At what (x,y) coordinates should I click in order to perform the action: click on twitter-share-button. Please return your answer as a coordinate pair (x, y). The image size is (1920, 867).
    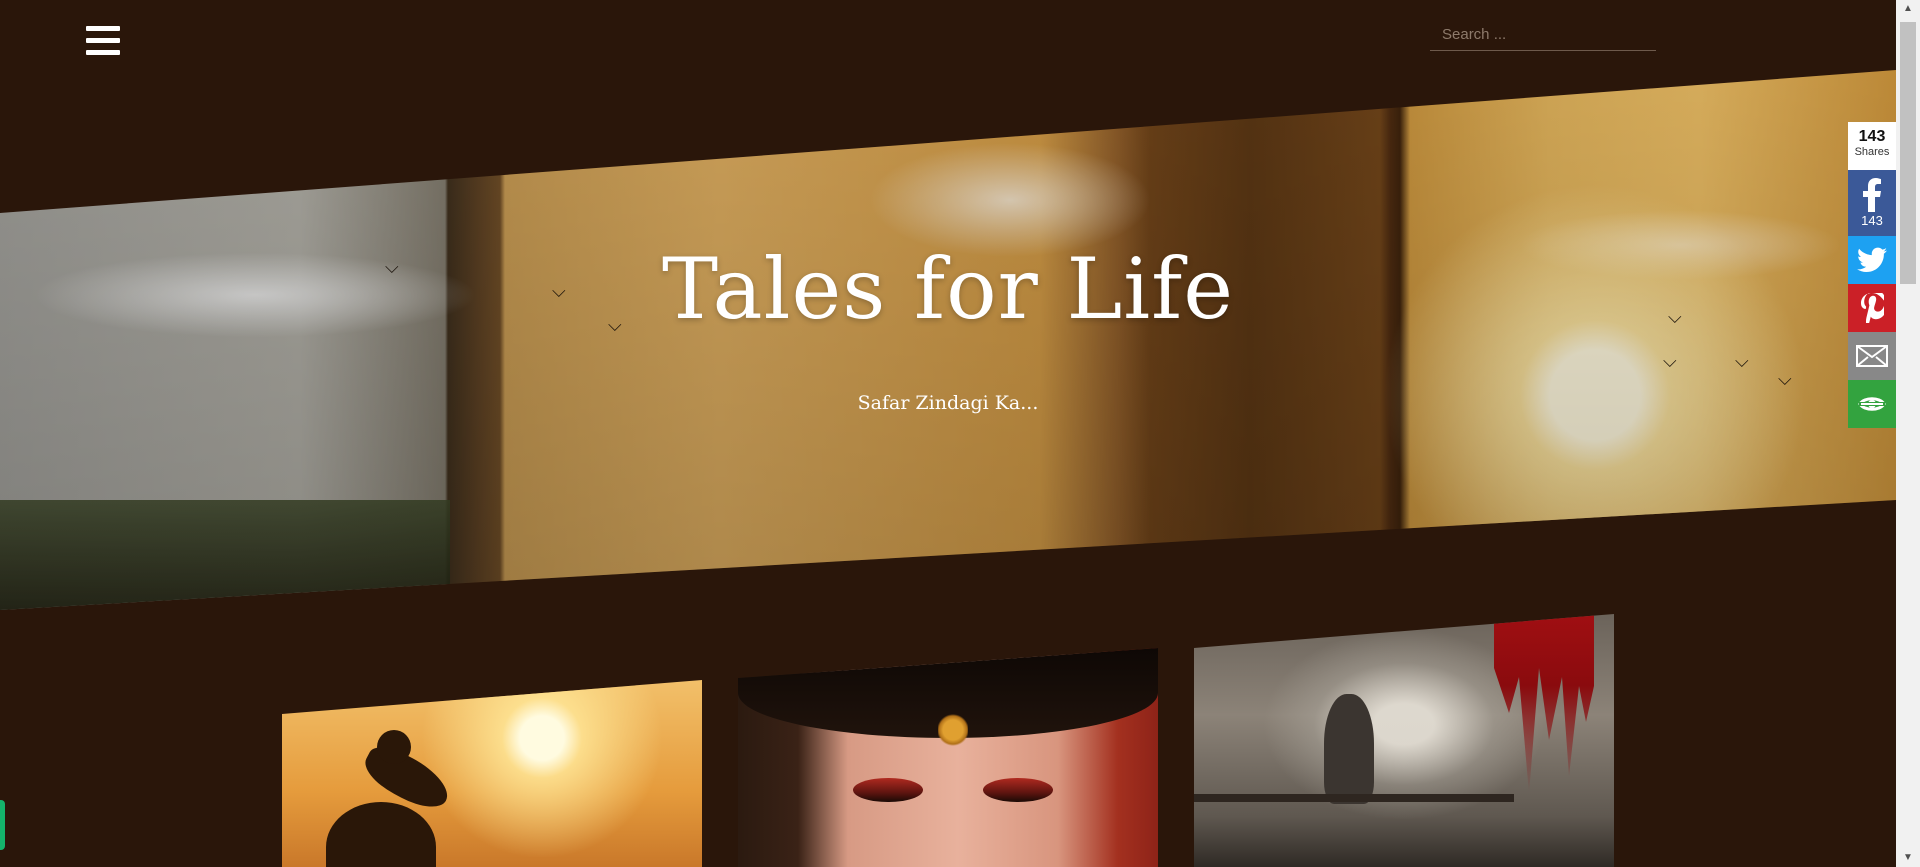
    Looking at the image, I should click on (1872, 260).